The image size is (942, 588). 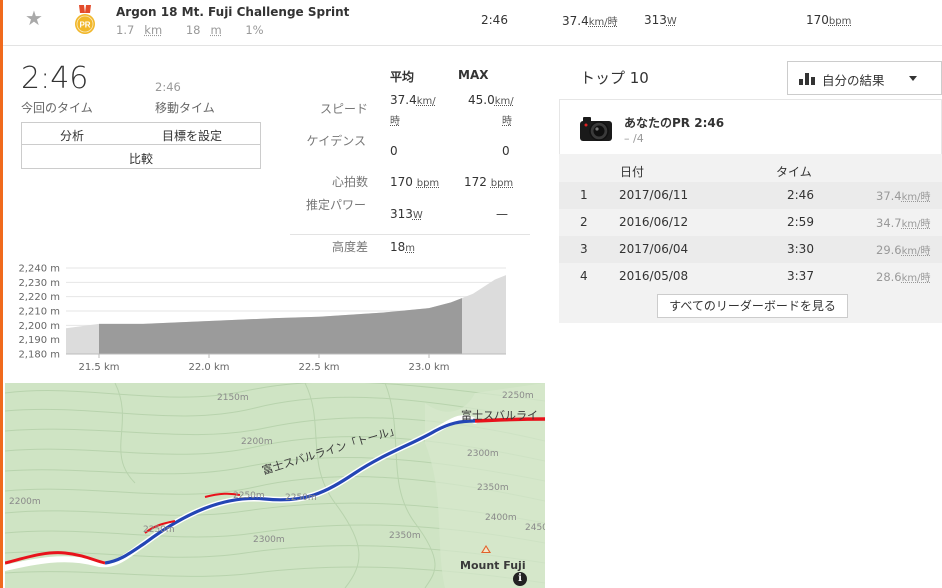 I want to click on action-buttons: 分析 目標を設定 比較, so click(x=141, y=145).